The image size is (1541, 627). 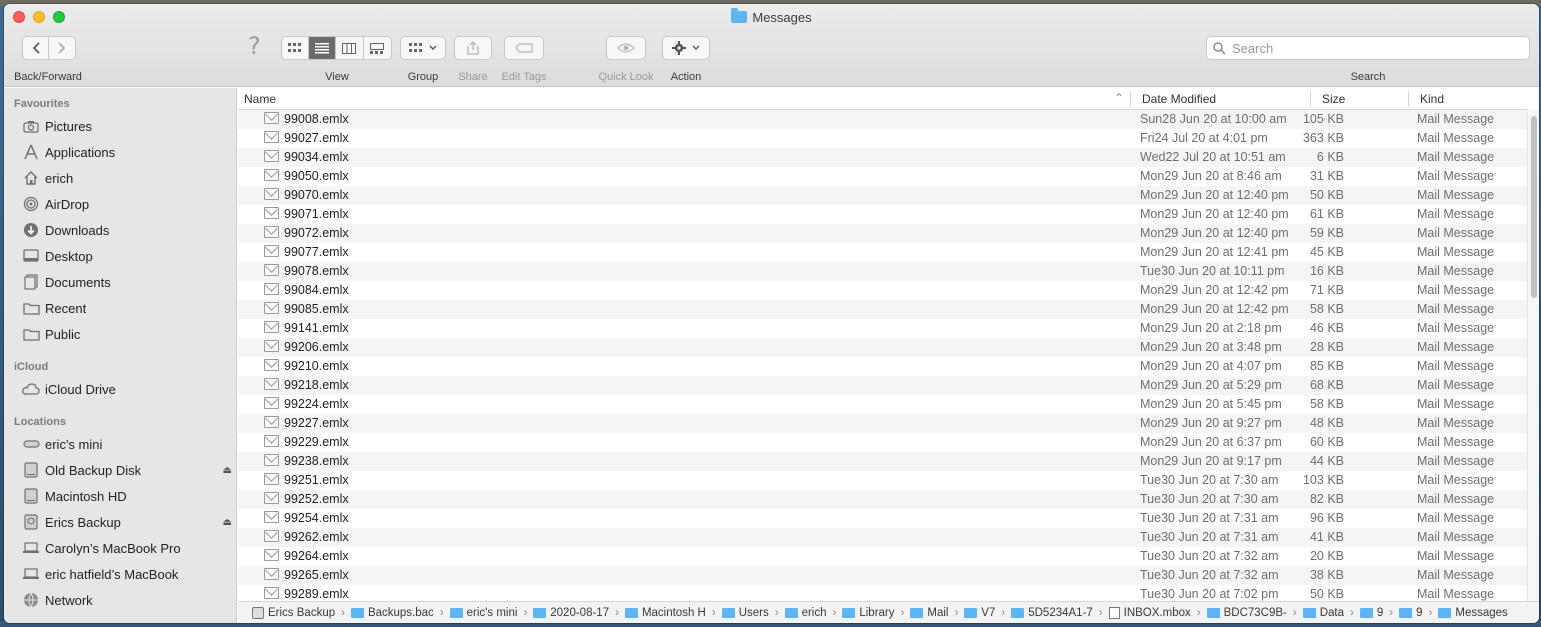 I want to click on sidebar-item-macintosh-hd: Macintosh HD, so click(x=127, y=496).